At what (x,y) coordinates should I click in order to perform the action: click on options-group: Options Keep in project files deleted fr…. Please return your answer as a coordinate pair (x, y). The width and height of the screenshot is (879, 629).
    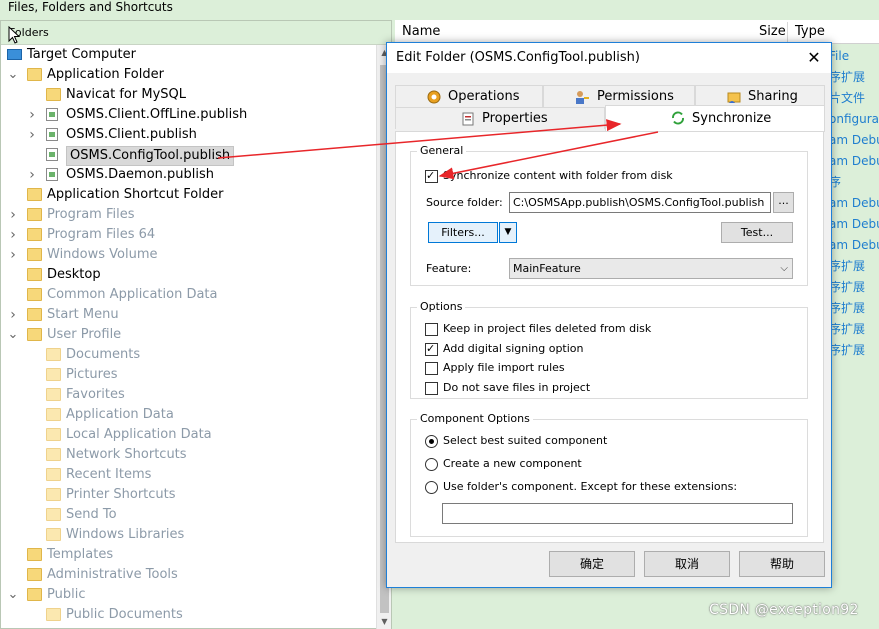
    Looking at the image, I should click on (609, 349).